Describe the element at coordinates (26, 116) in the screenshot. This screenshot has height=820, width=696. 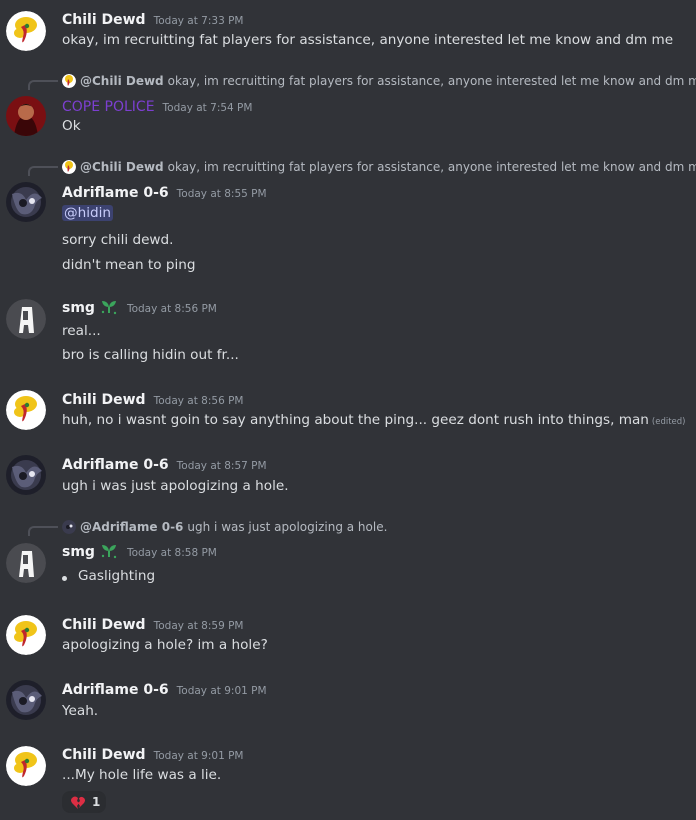
I see `avatar-cope-police` at that location.